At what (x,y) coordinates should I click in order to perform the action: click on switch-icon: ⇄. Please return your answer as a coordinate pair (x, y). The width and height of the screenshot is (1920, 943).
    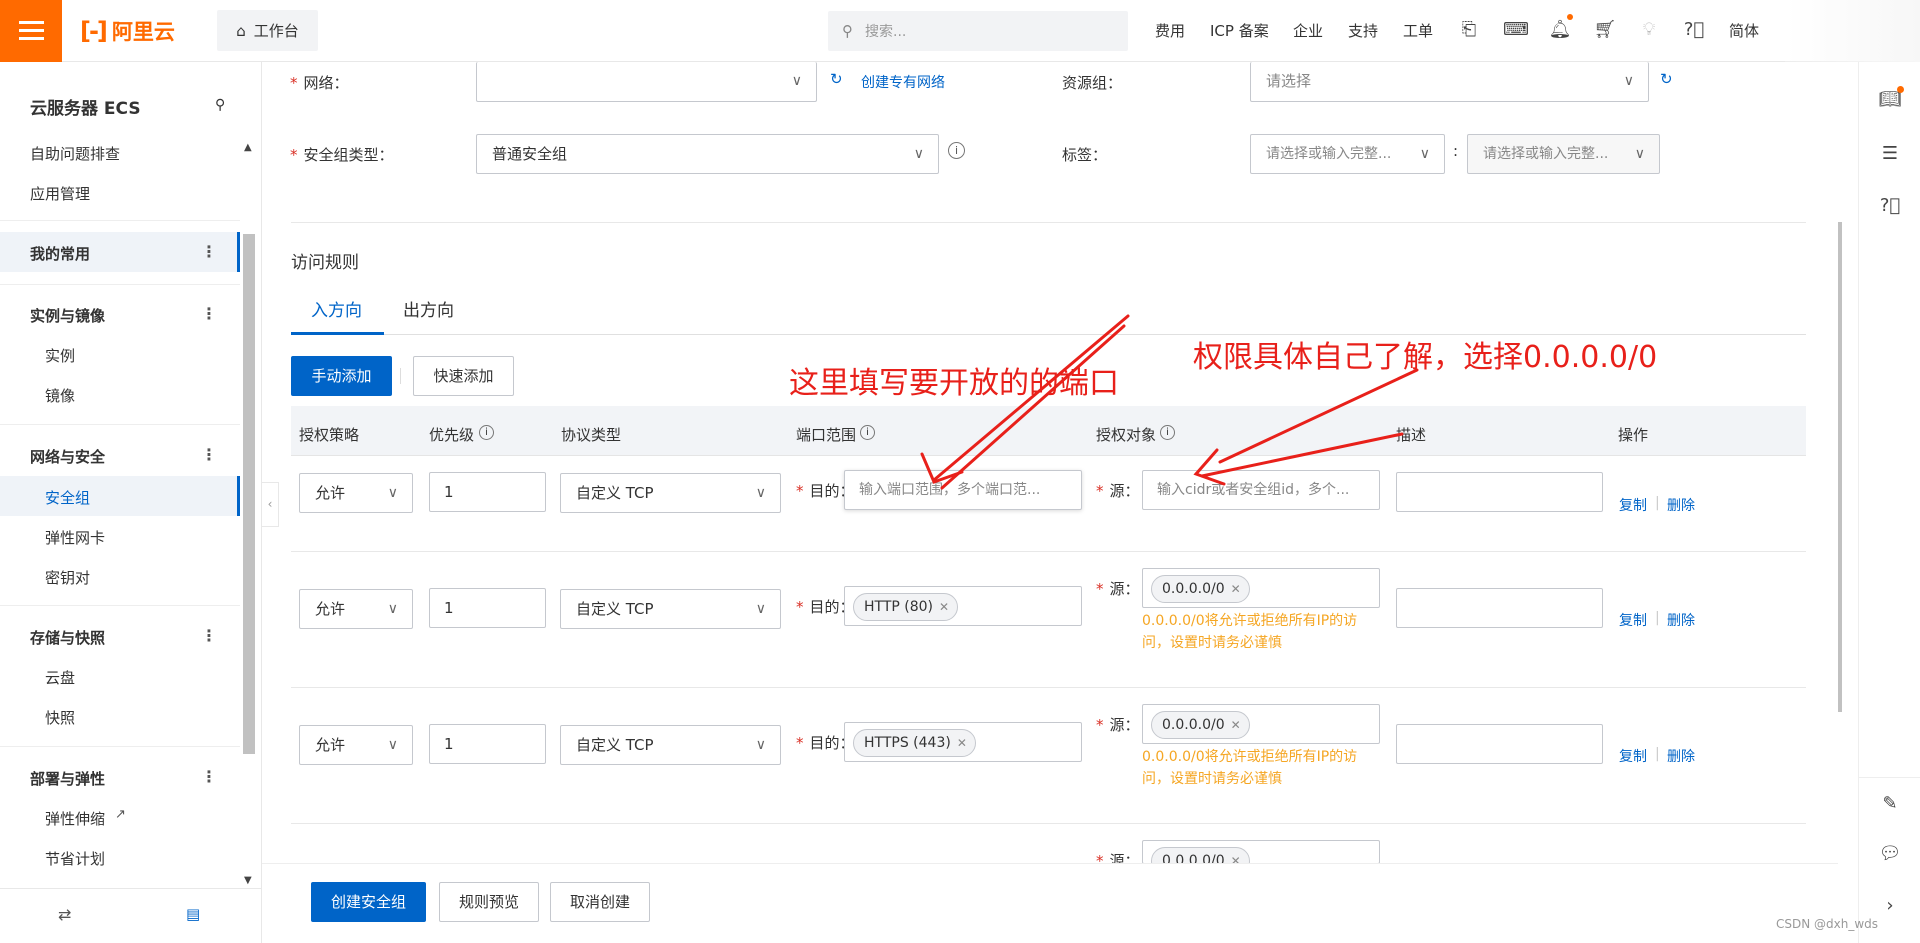
    Looking at the image, I should click on (64, 914).